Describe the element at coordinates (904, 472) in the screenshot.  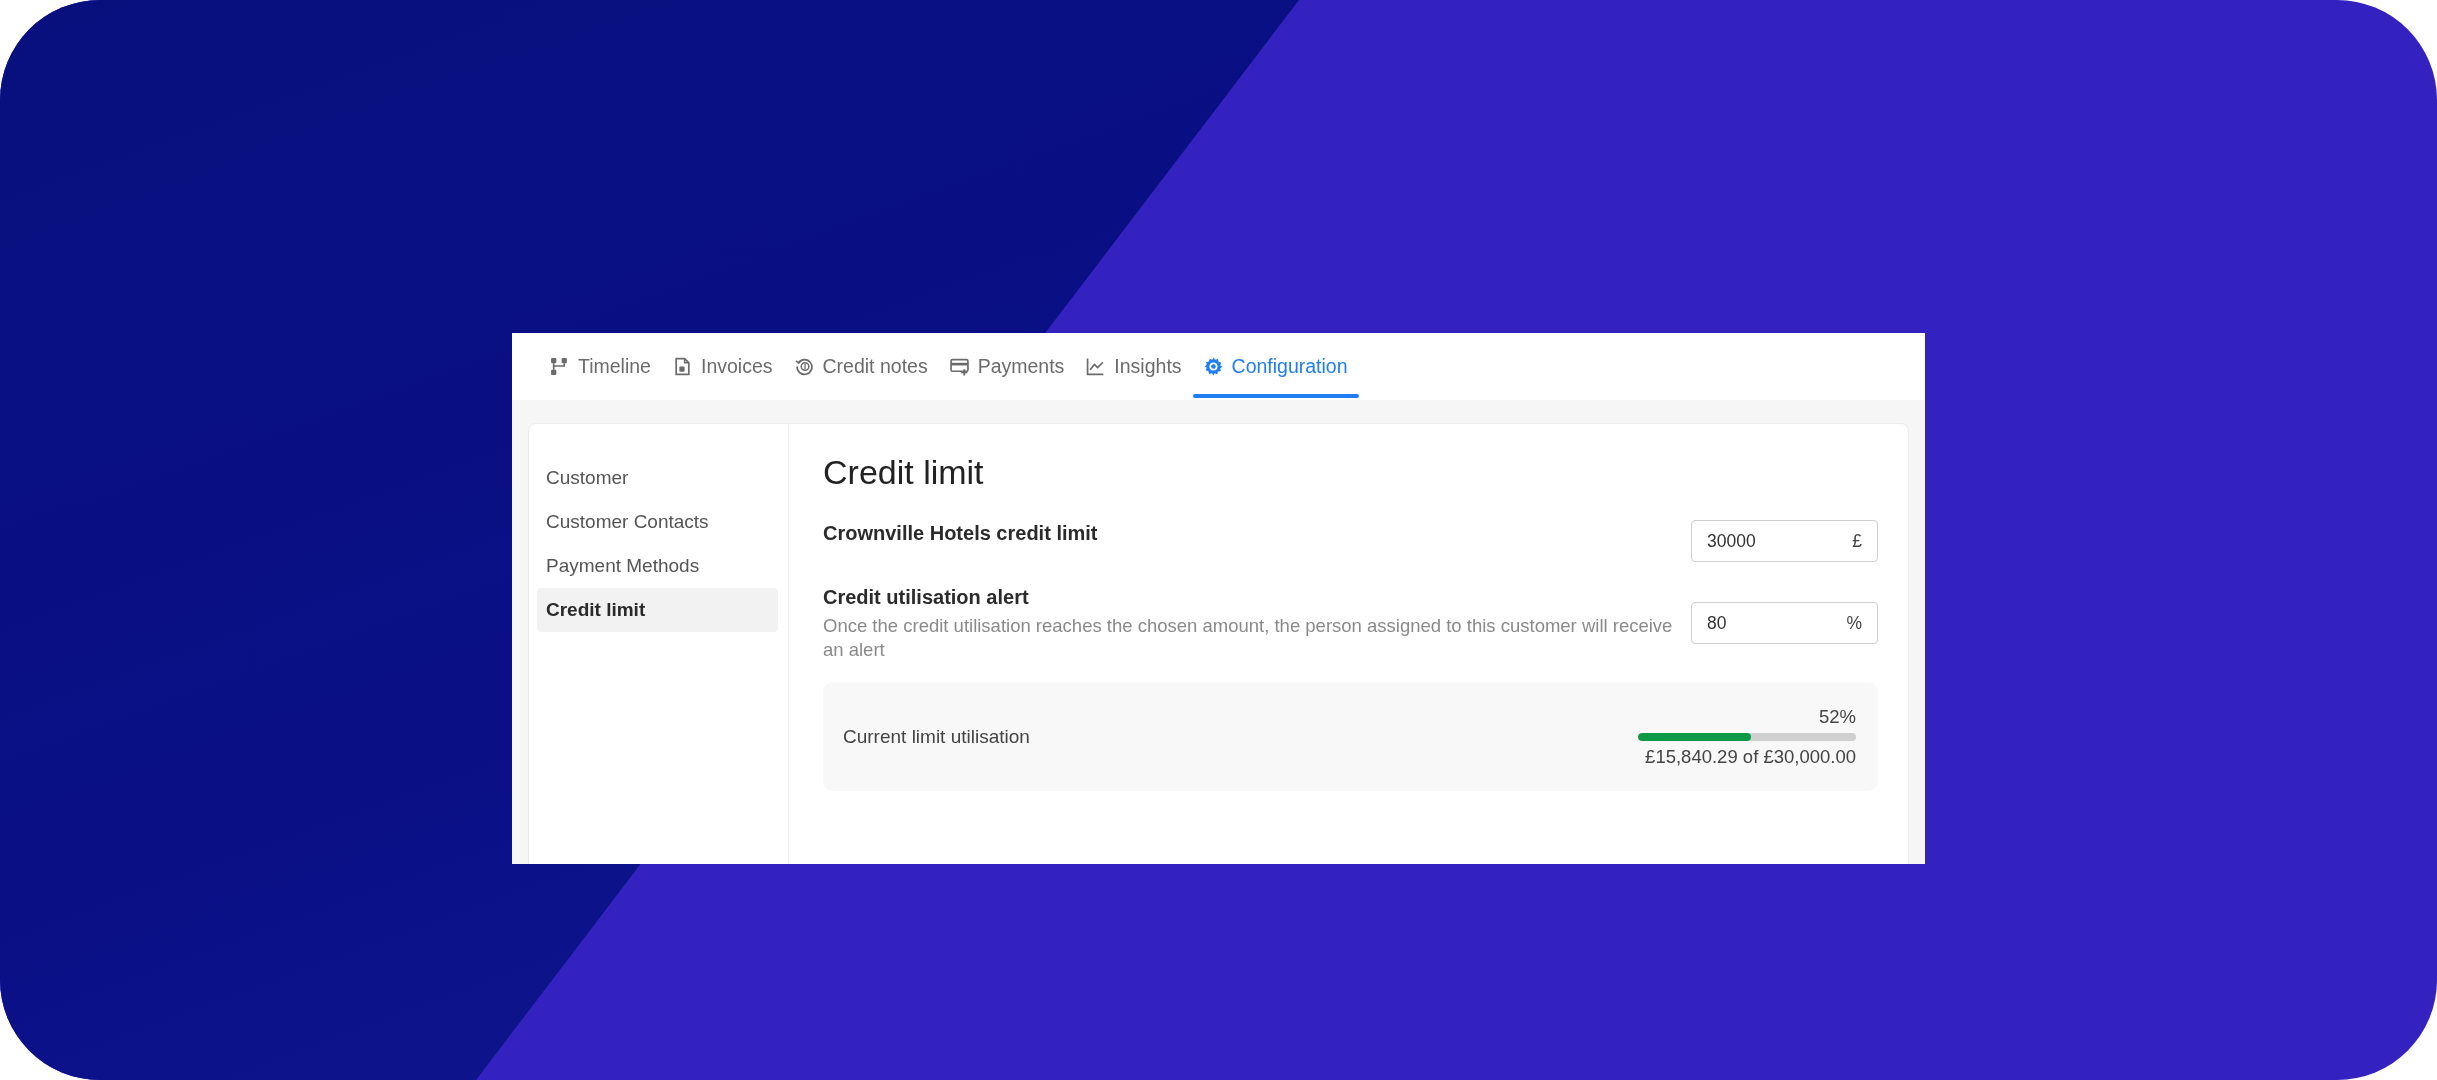
I see `section-title: Credit limit` at that location.